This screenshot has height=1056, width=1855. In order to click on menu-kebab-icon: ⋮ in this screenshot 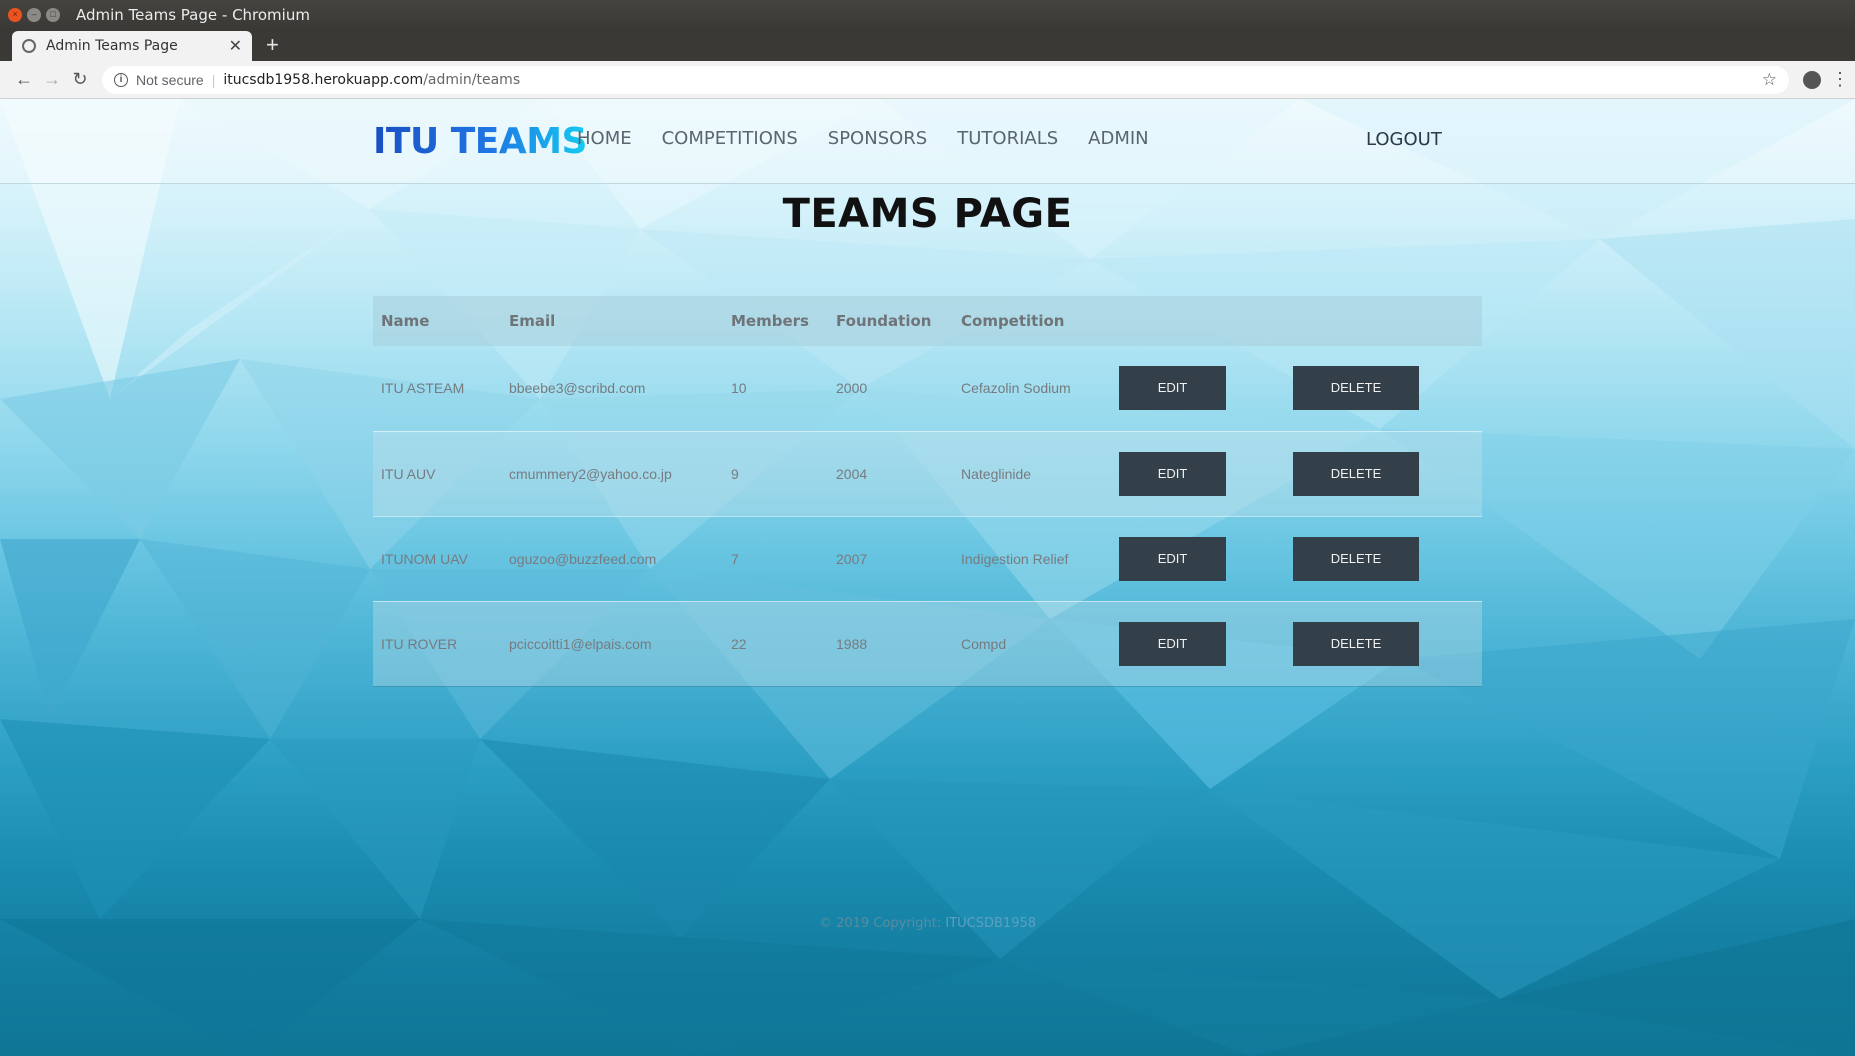, I will do `click(1840, 79)`.